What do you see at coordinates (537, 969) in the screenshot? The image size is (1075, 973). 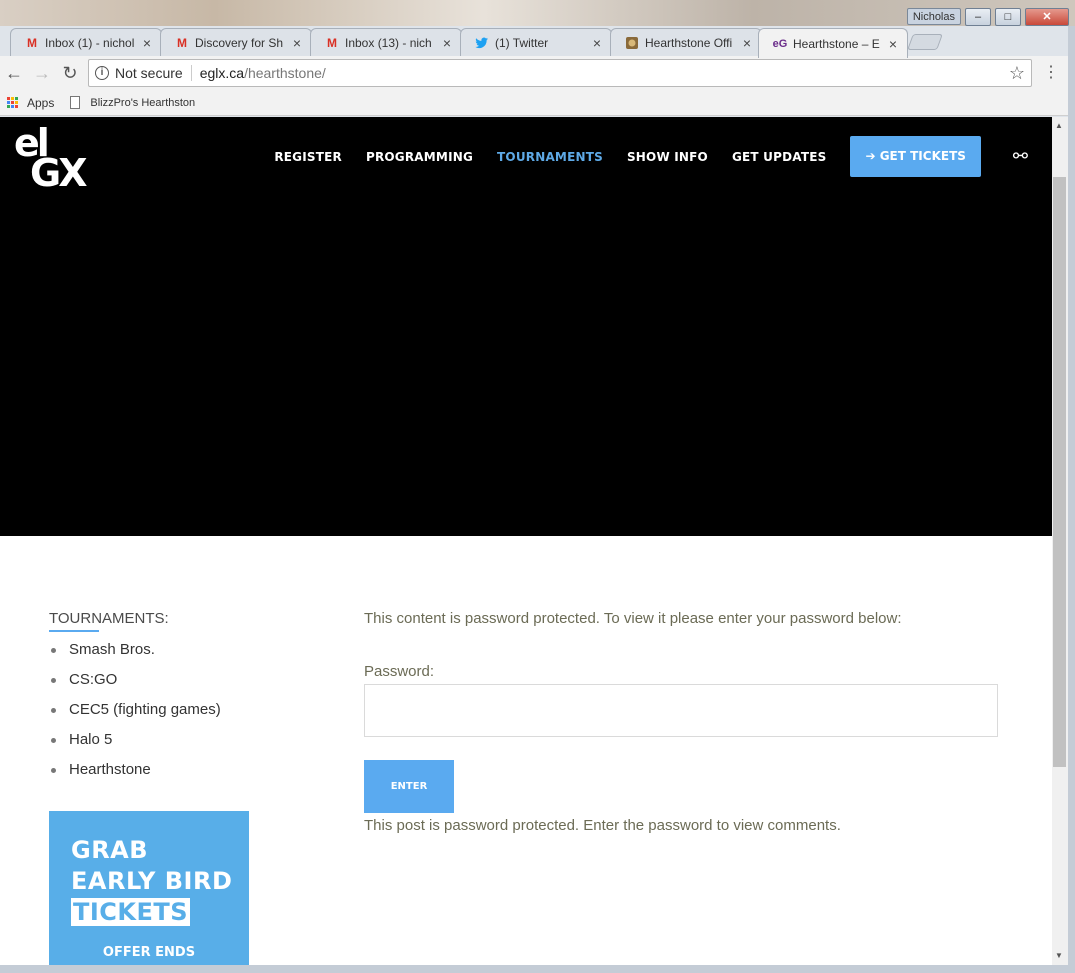 I see `window-frame-bottom` at bounding box center [537, 969].